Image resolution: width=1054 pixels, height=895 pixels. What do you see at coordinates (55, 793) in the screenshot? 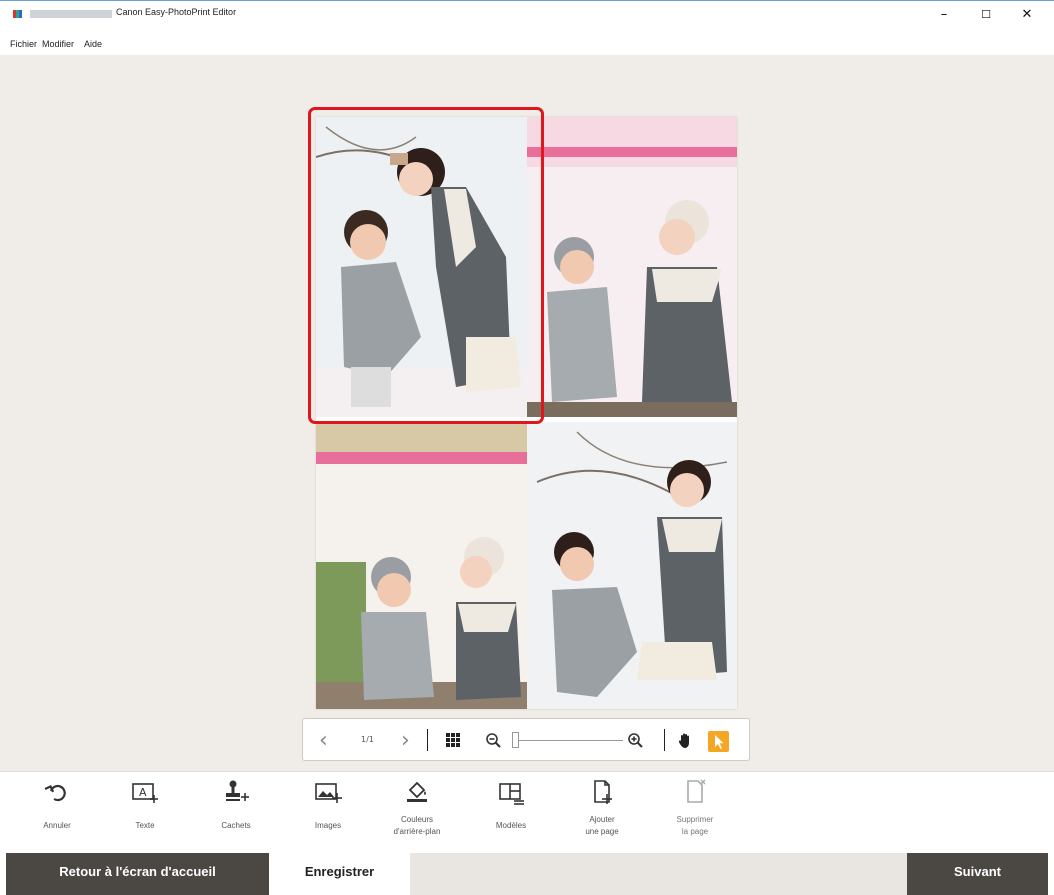
I see `undo-icon` at bounding box center [55, 793].